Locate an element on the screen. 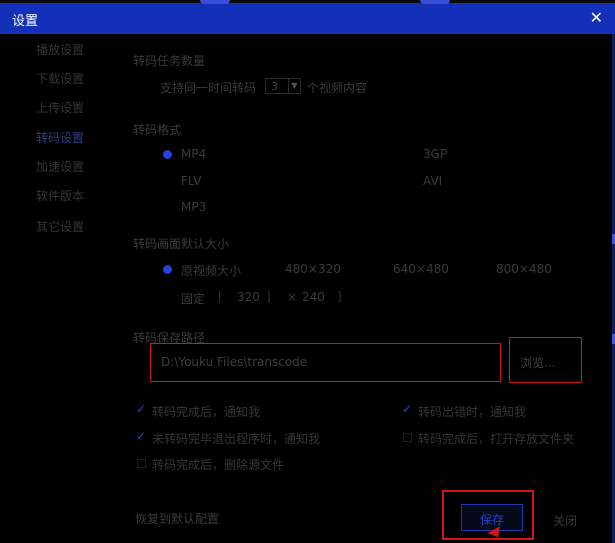  task-count-title: 转码任务数量 is located at coordinates (169, 61).